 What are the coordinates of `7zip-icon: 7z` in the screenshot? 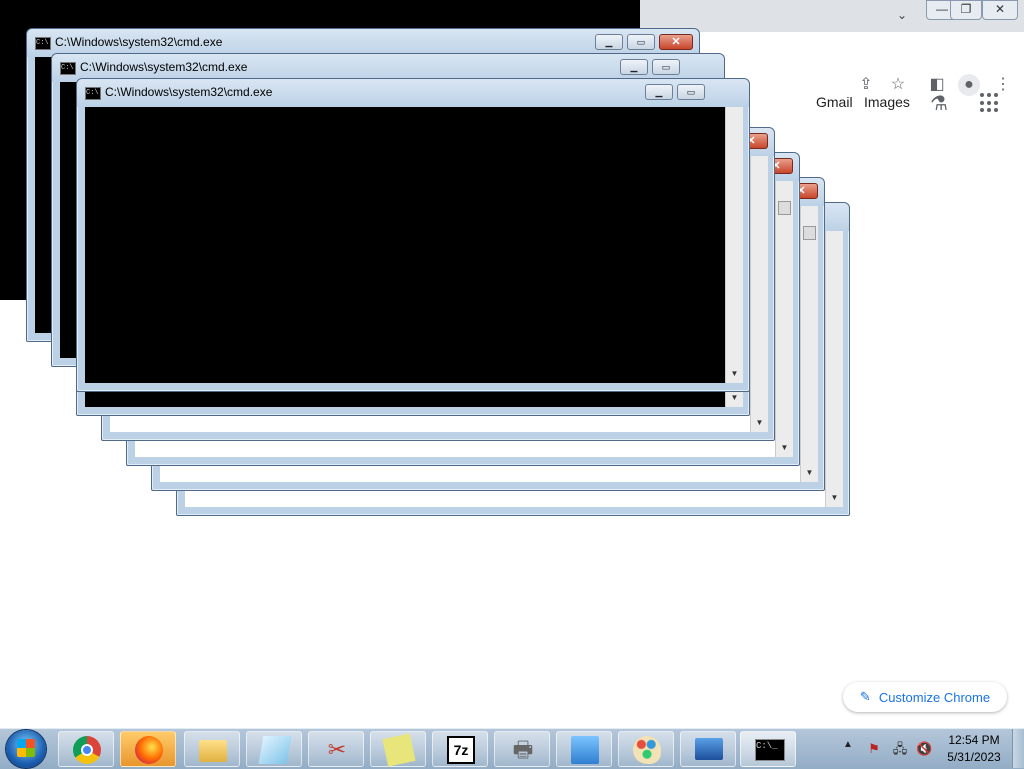 It's located at (461, 750).